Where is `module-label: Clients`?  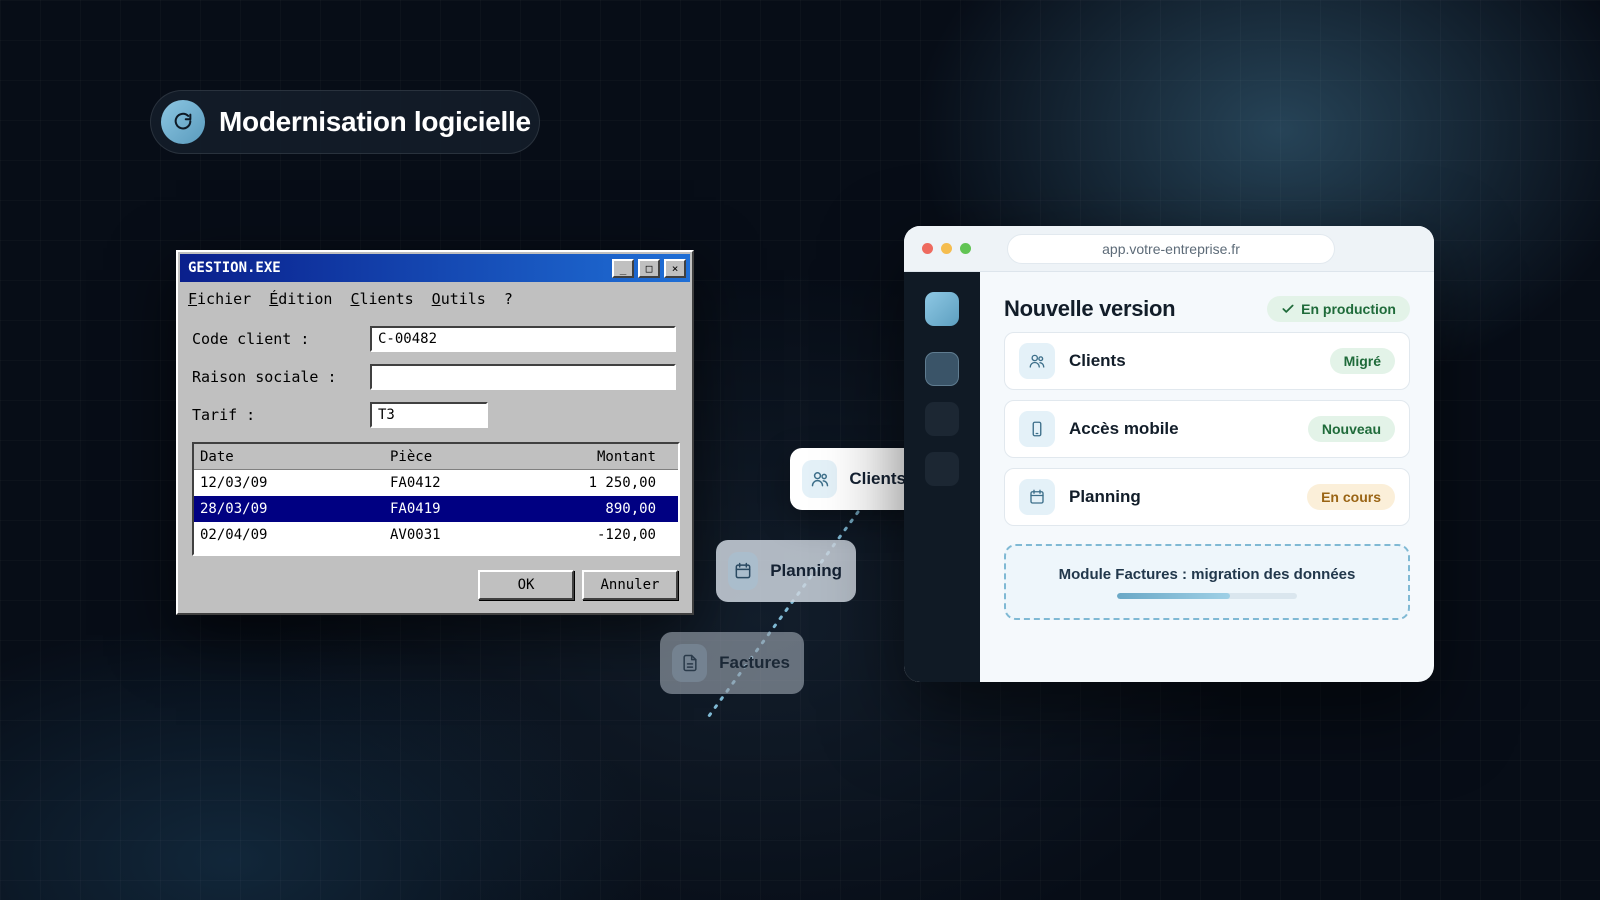 module-label: Clients is located at coordinates (1097, 360).